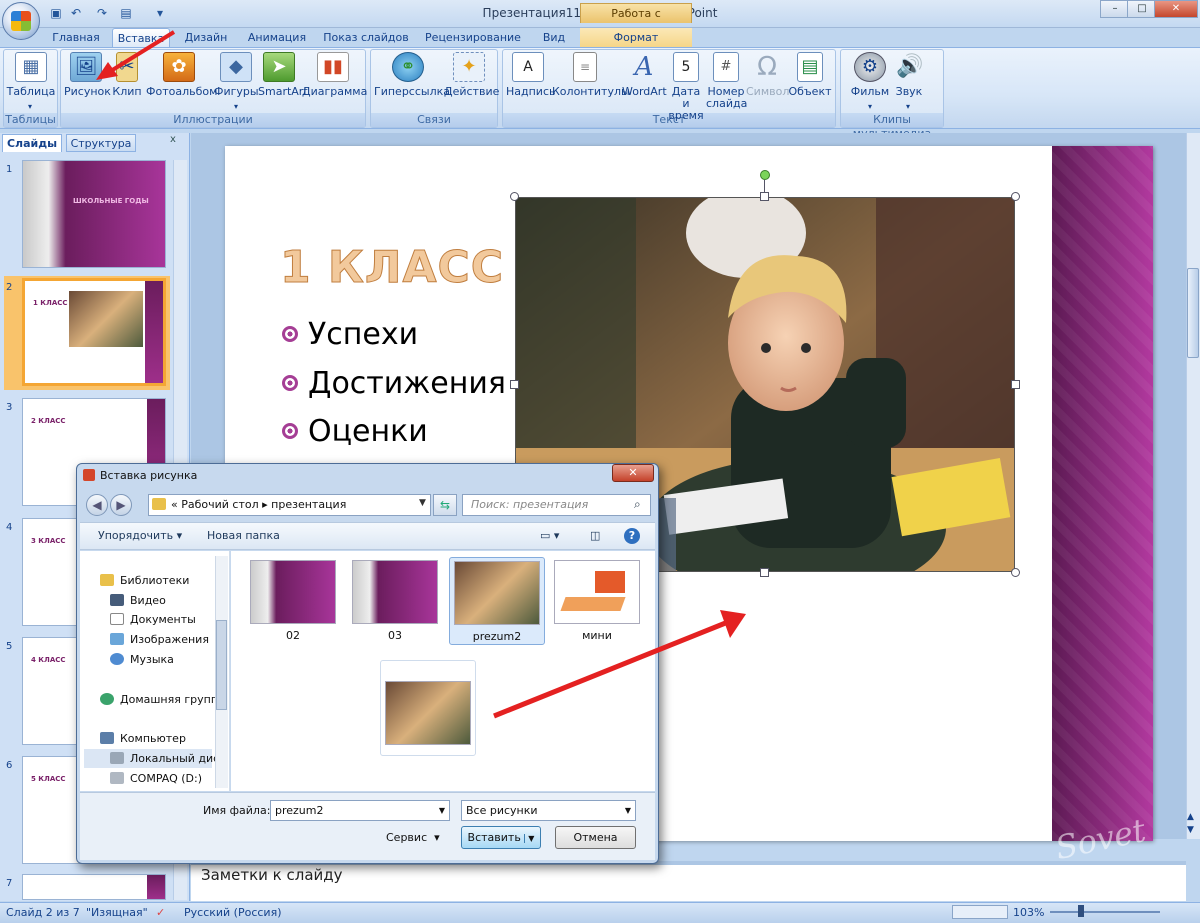 The width and height of the screenshot is (1200, 923). I want to click on nav-item-homegroup: Домашняя группа, so click(162, 699).